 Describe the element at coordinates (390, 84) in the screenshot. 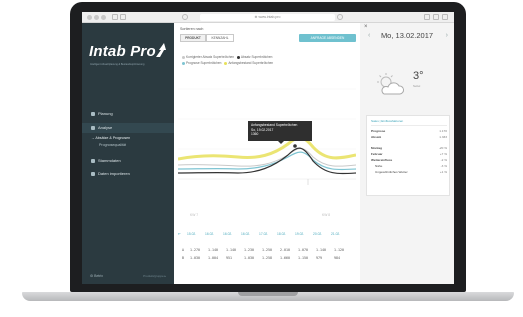

I see `cloud-sun-icon` at that location.